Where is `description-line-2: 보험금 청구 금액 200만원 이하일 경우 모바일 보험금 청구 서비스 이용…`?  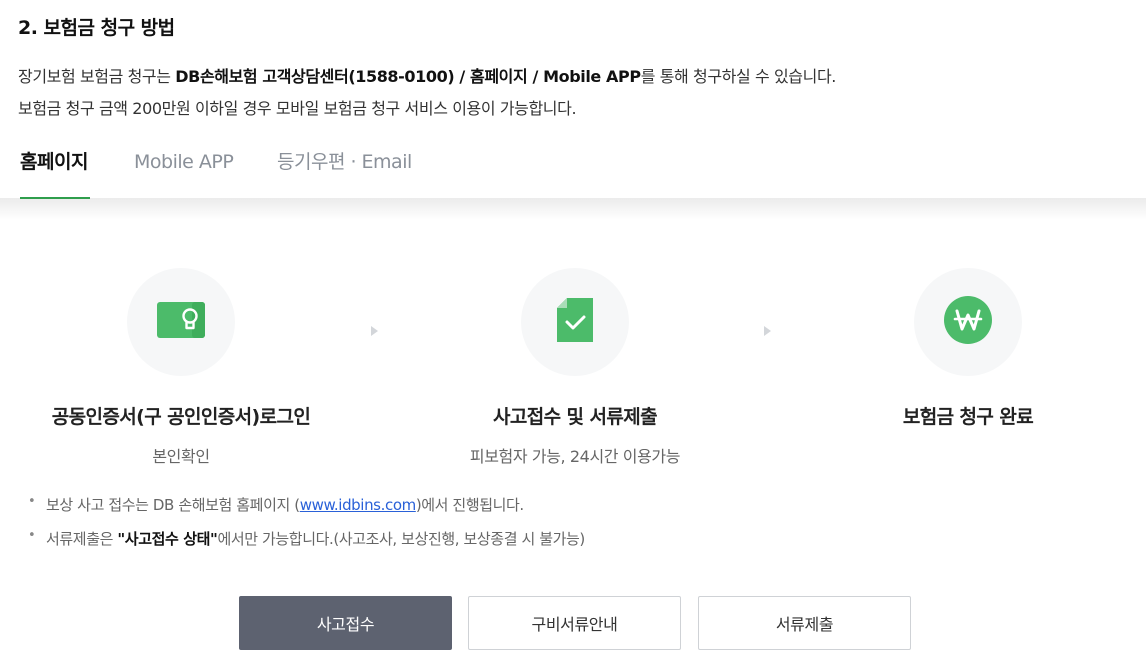 description-line-2: 보험금 청구 금액 200만원 이하일 경우 모바일 보험금 청구 서비스 이용… is located at coordinates (297, 108).